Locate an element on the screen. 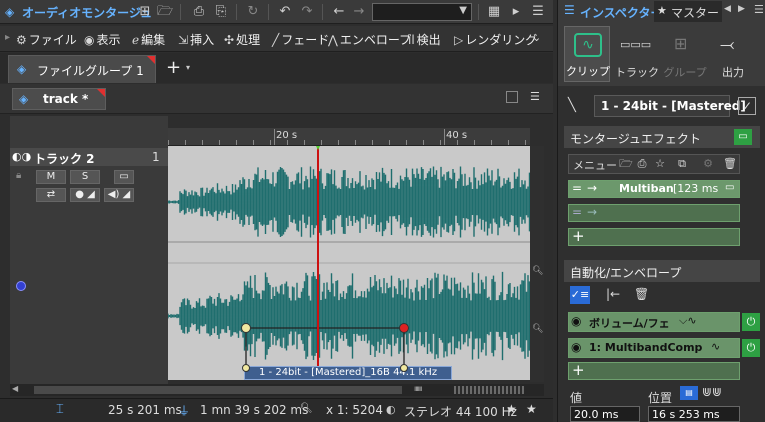  zoom-in-icon: 🔍︎ is located at coordinates (537, 271).